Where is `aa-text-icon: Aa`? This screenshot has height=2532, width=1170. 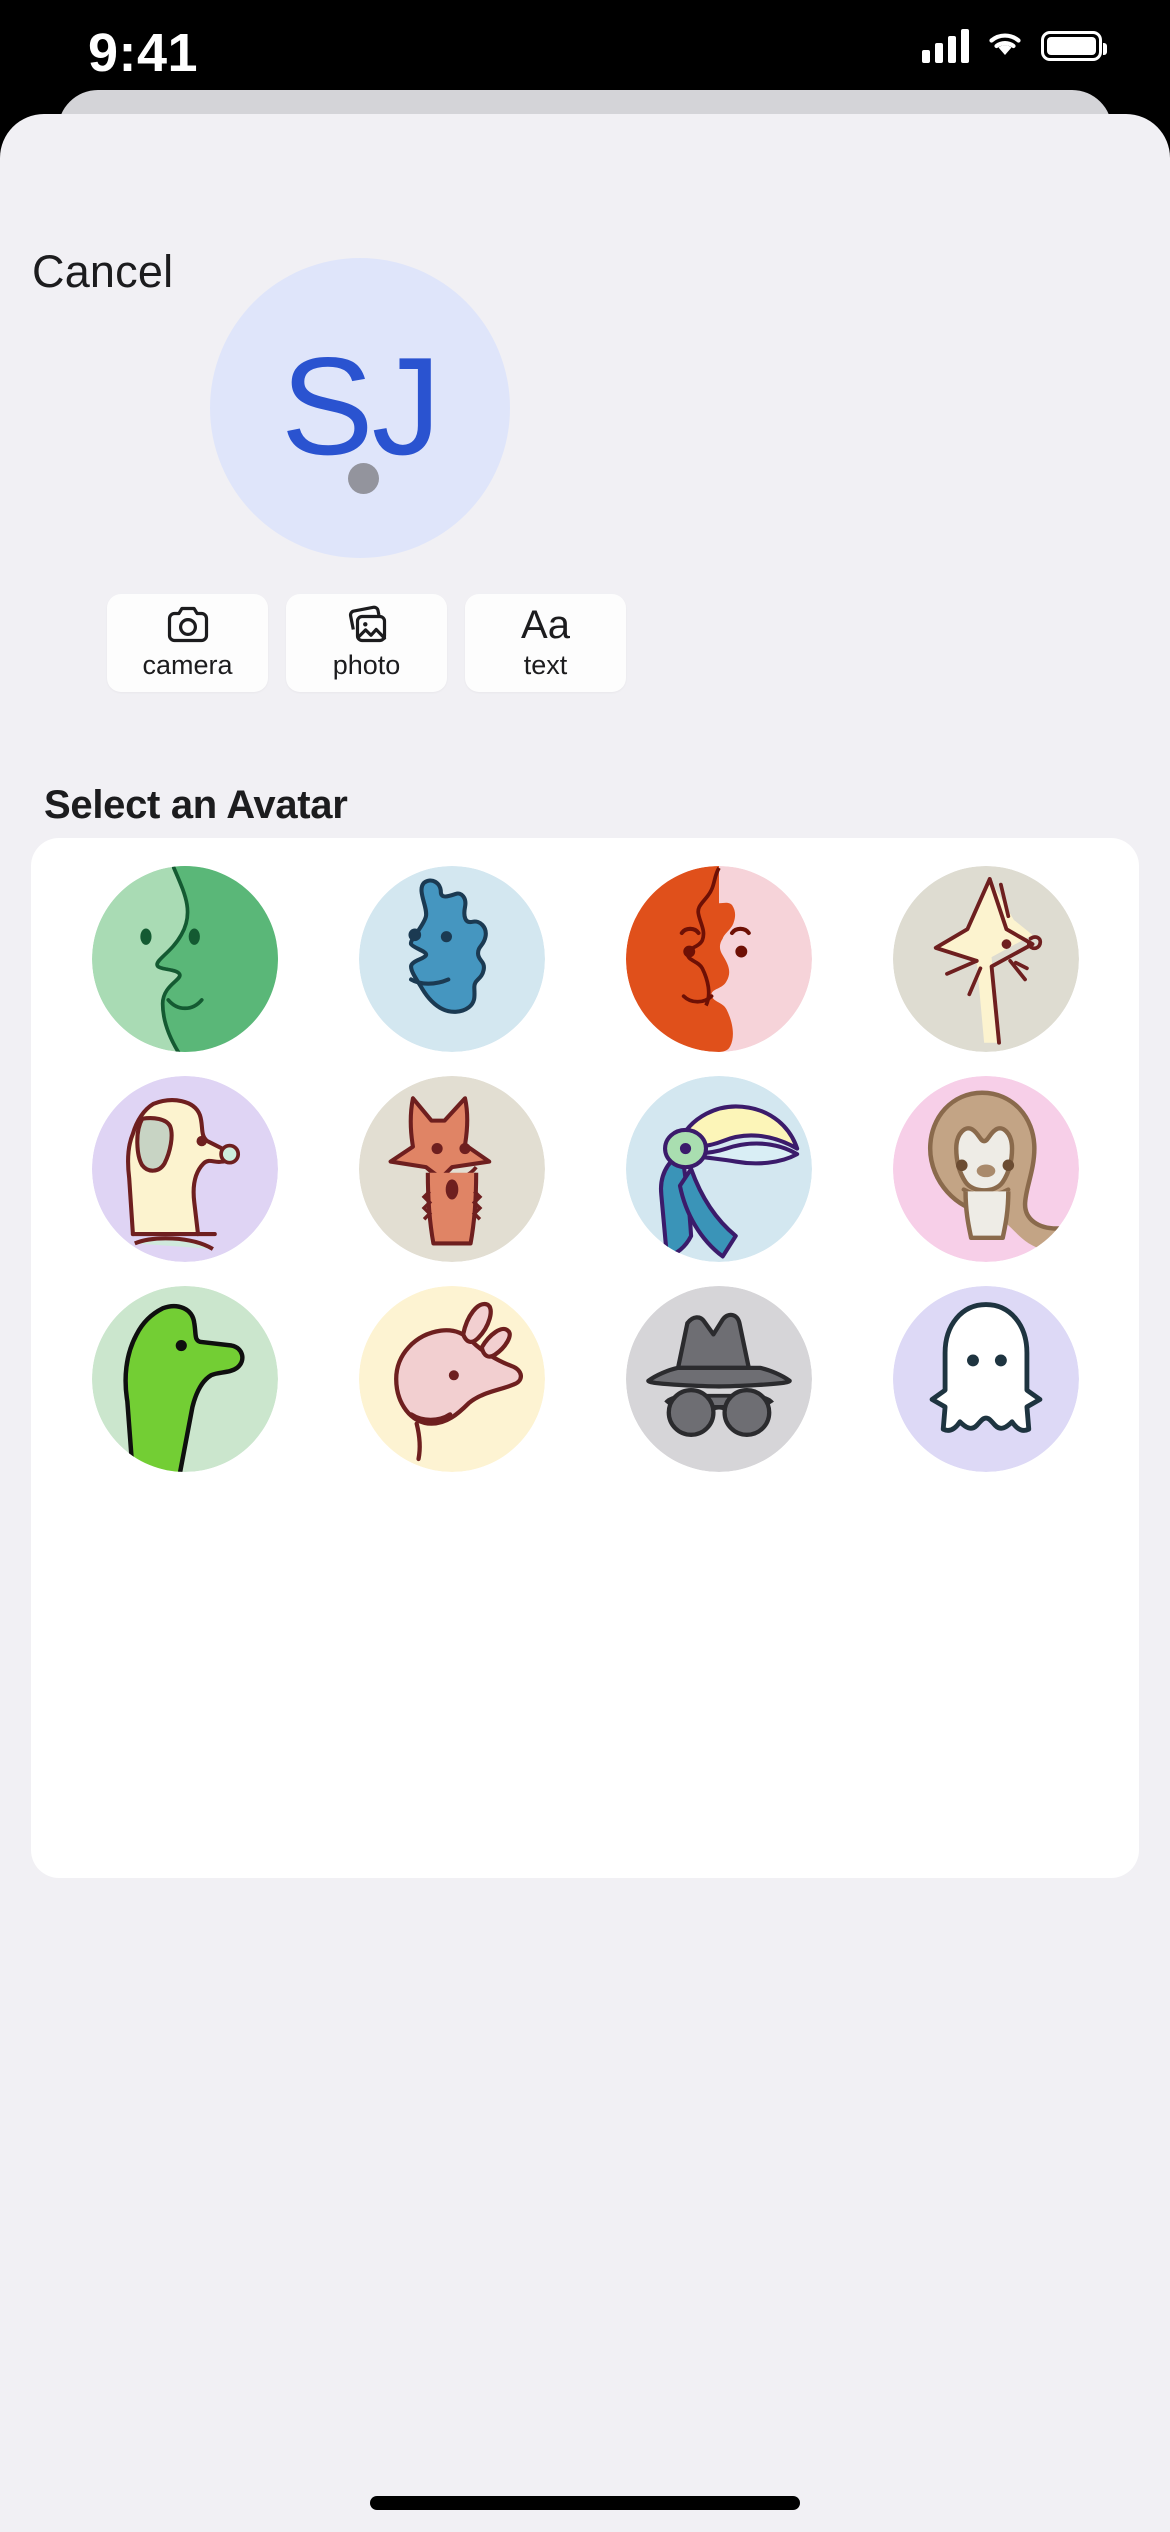
aa-text-icon: Aa is located at coordinates (545, 624).